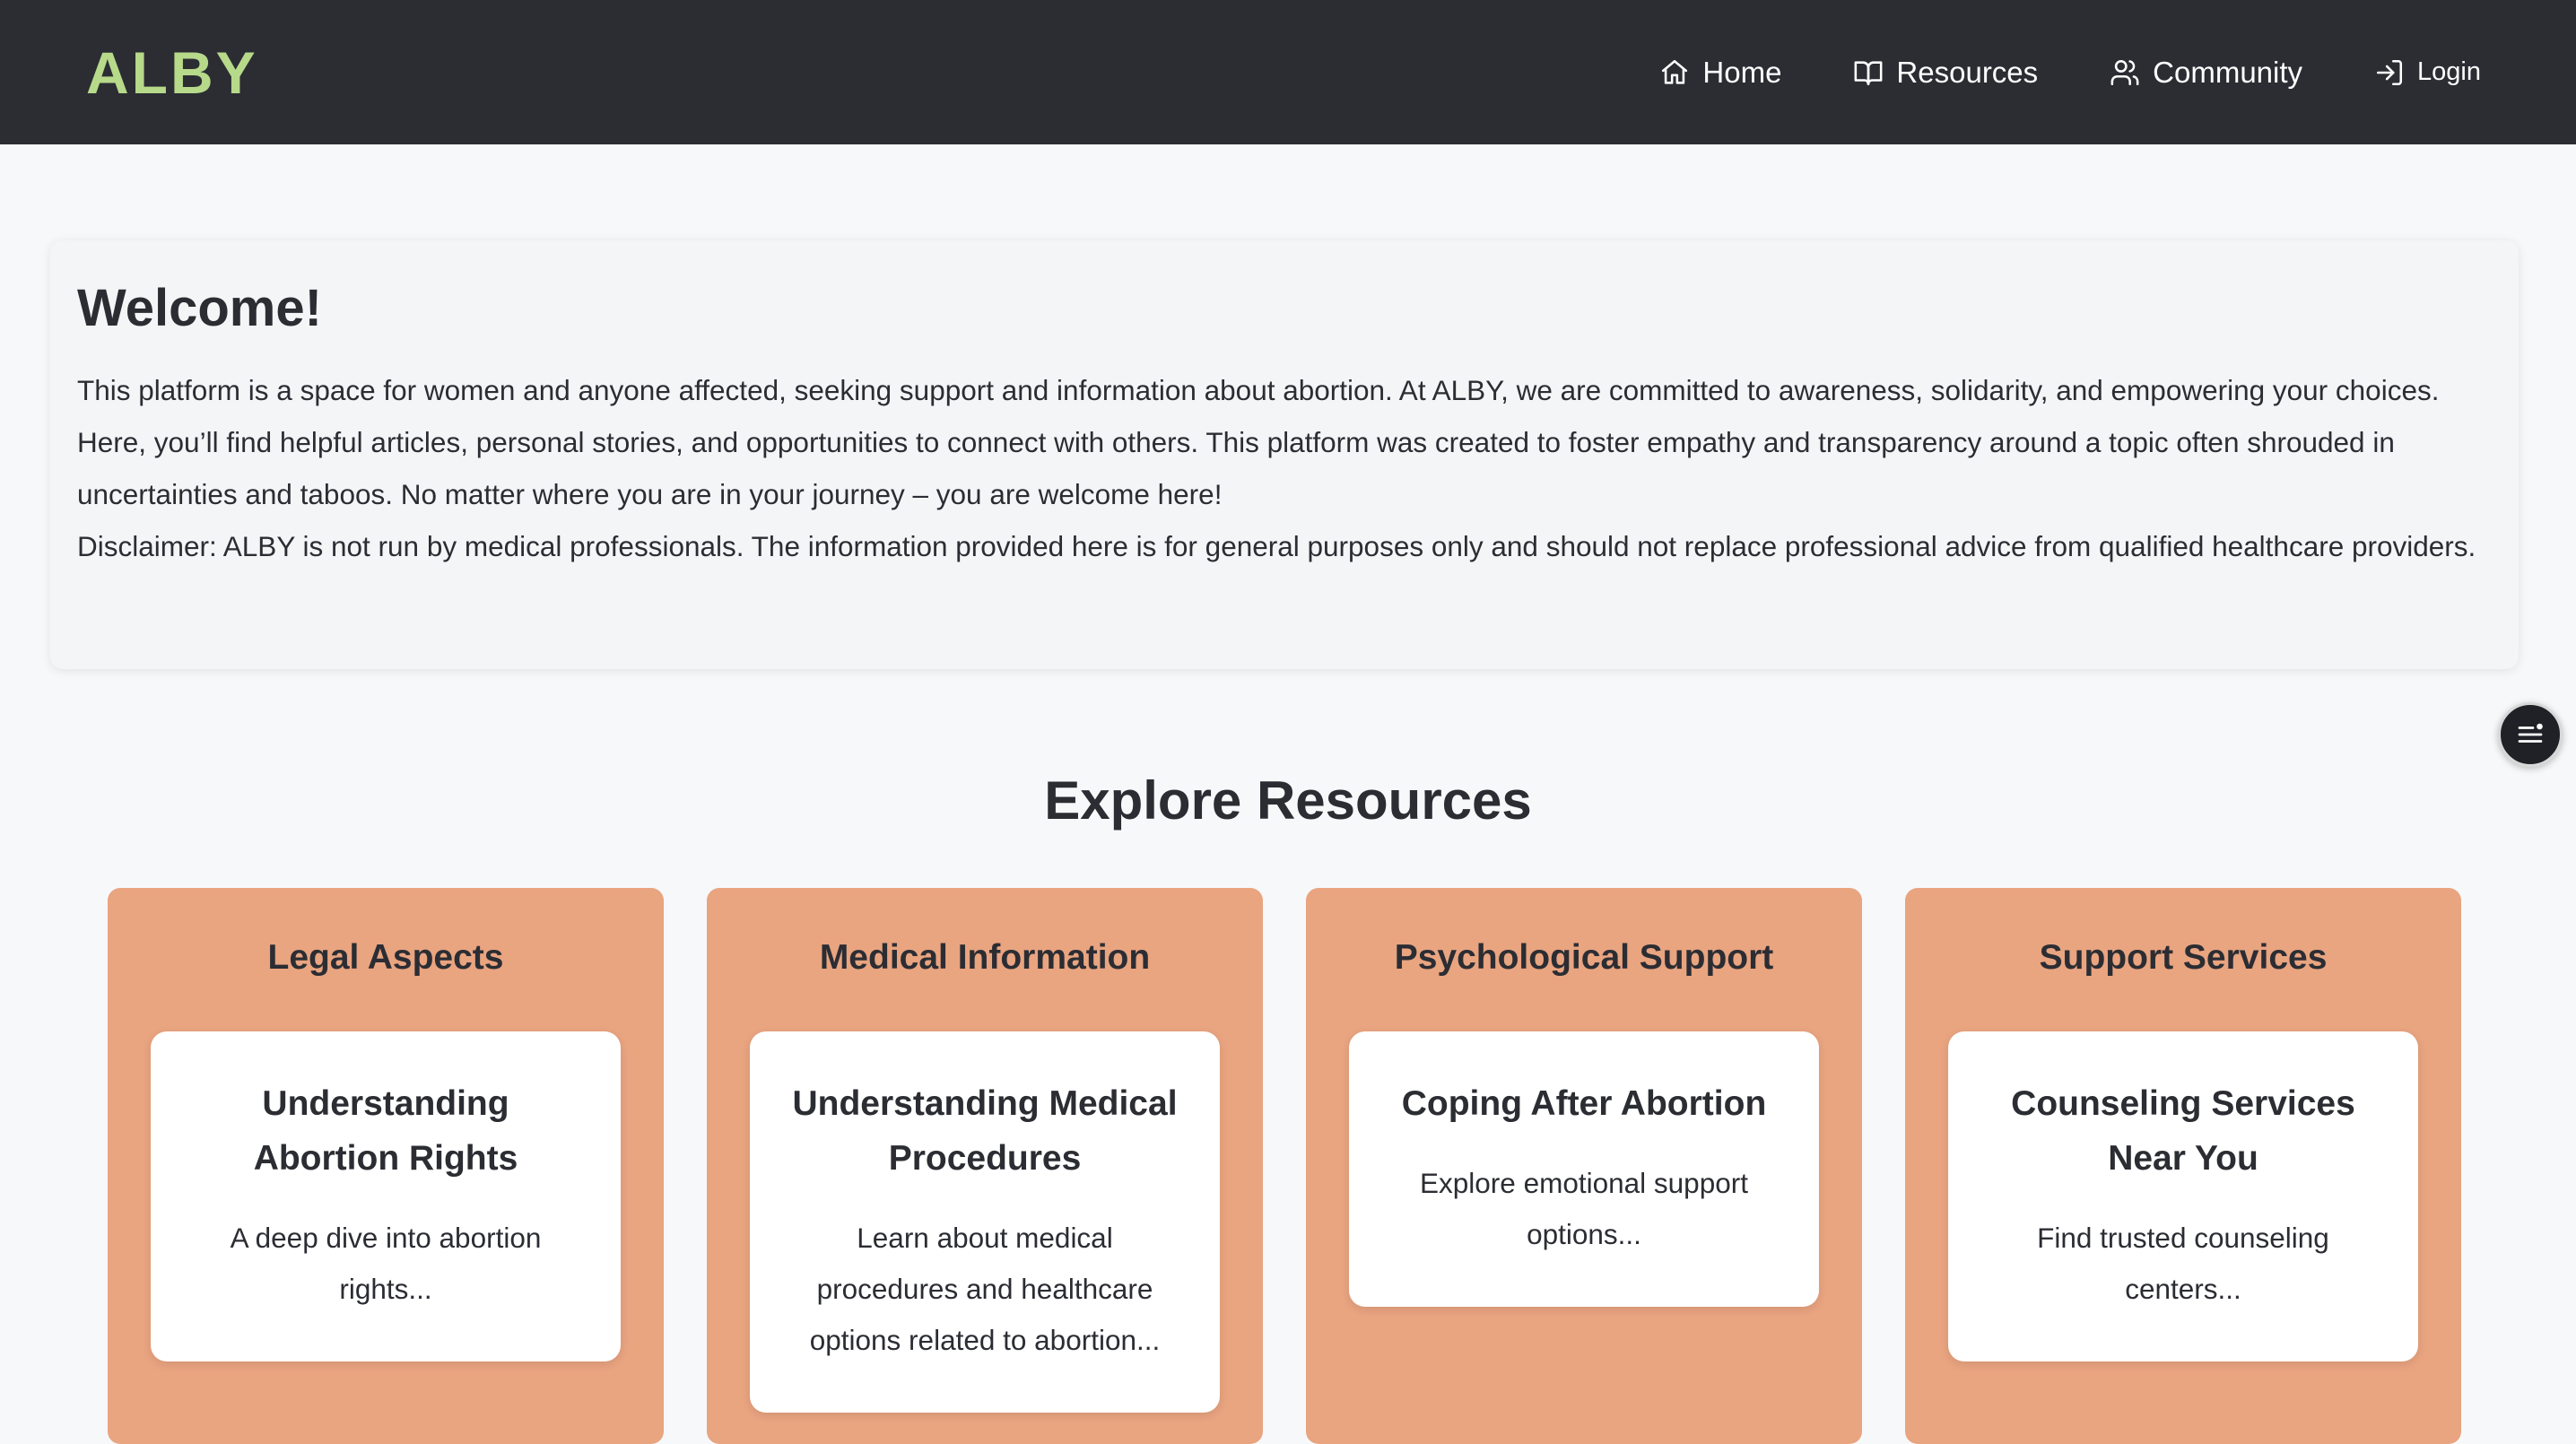  I want to click on log-in-icon, so click(2390, 72).